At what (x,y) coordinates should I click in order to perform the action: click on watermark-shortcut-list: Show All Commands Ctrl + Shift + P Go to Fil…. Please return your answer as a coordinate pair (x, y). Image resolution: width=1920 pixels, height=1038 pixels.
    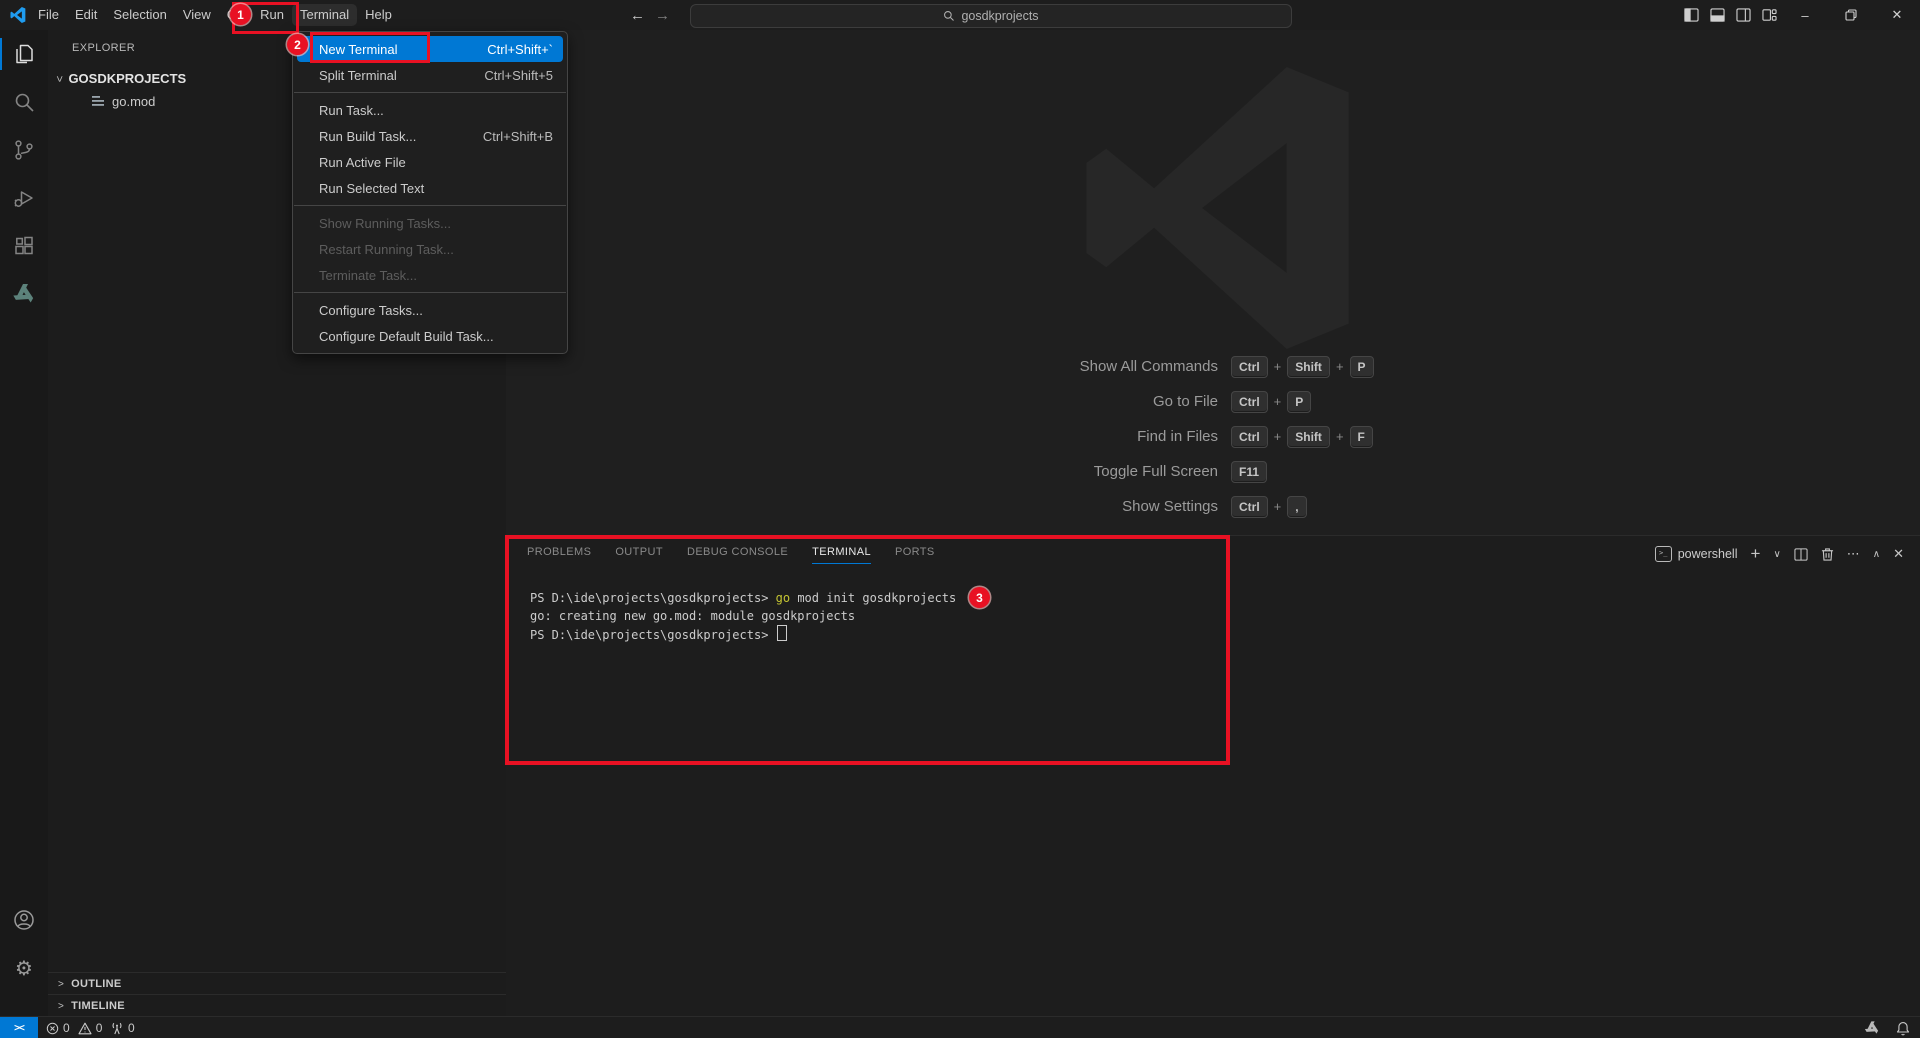
    Looking at the image, I should click on (1076, 436).